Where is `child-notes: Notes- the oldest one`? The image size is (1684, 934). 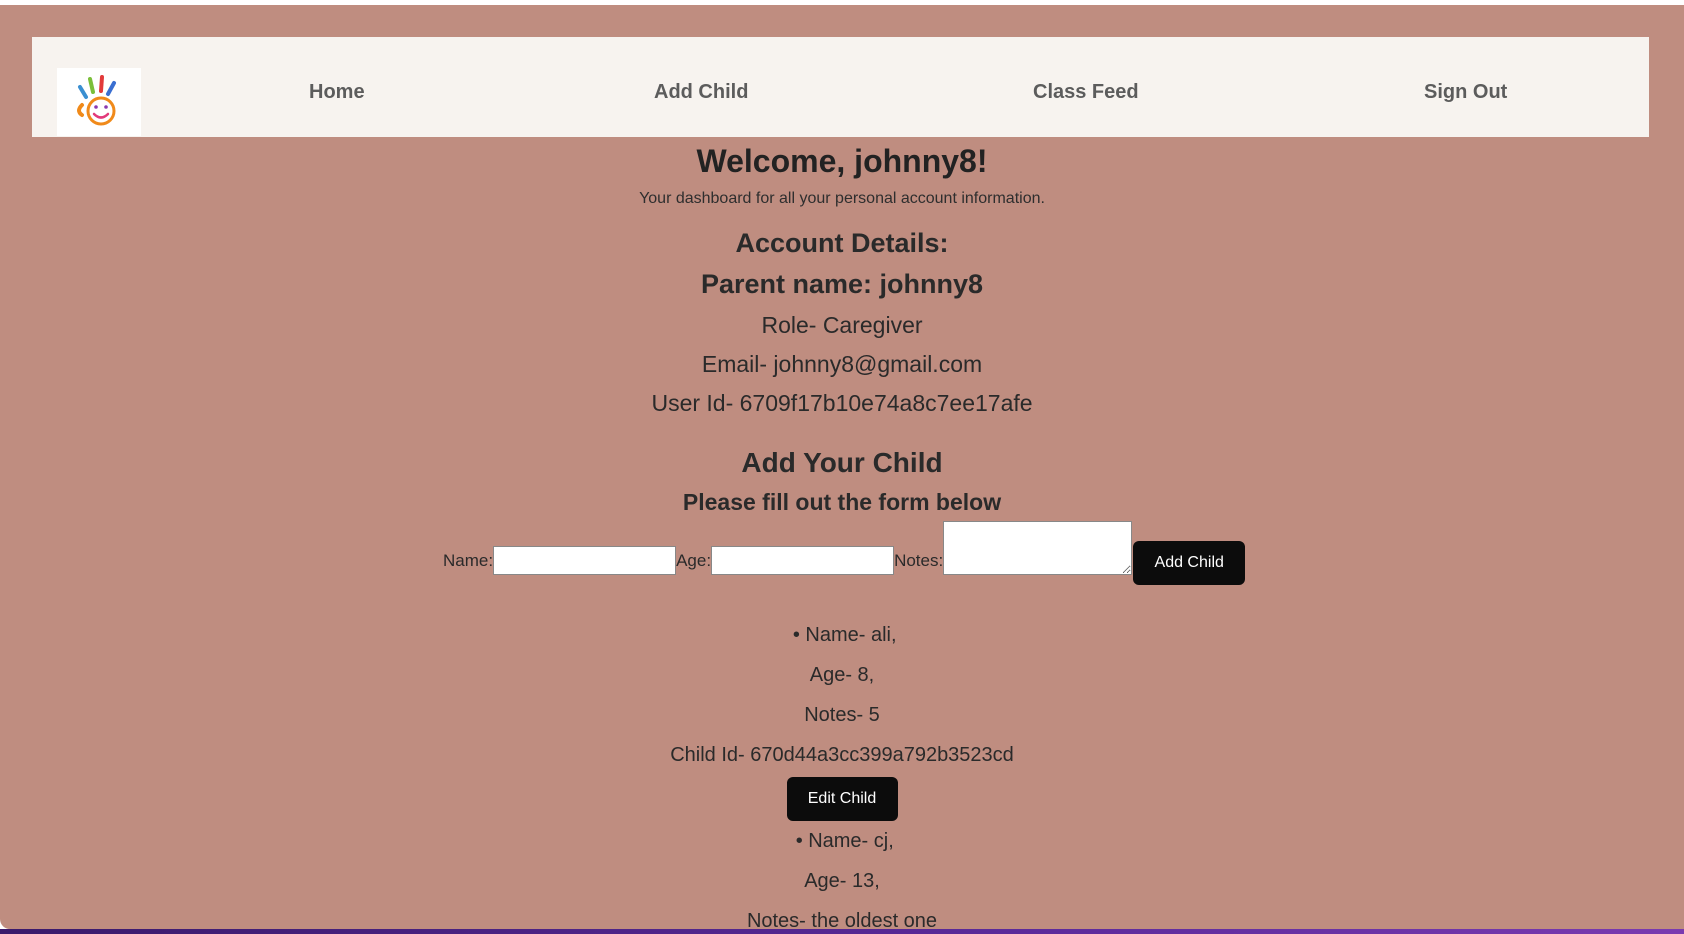 child-notes: Notes- the oldest one is located at coordinates (842, 919).